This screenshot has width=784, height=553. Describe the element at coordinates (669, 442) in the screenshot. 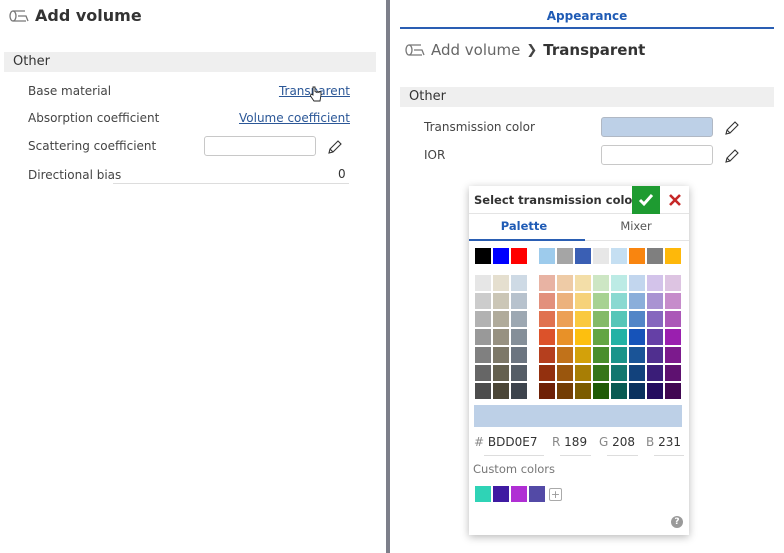

I see `blue-value: 231` at that location.